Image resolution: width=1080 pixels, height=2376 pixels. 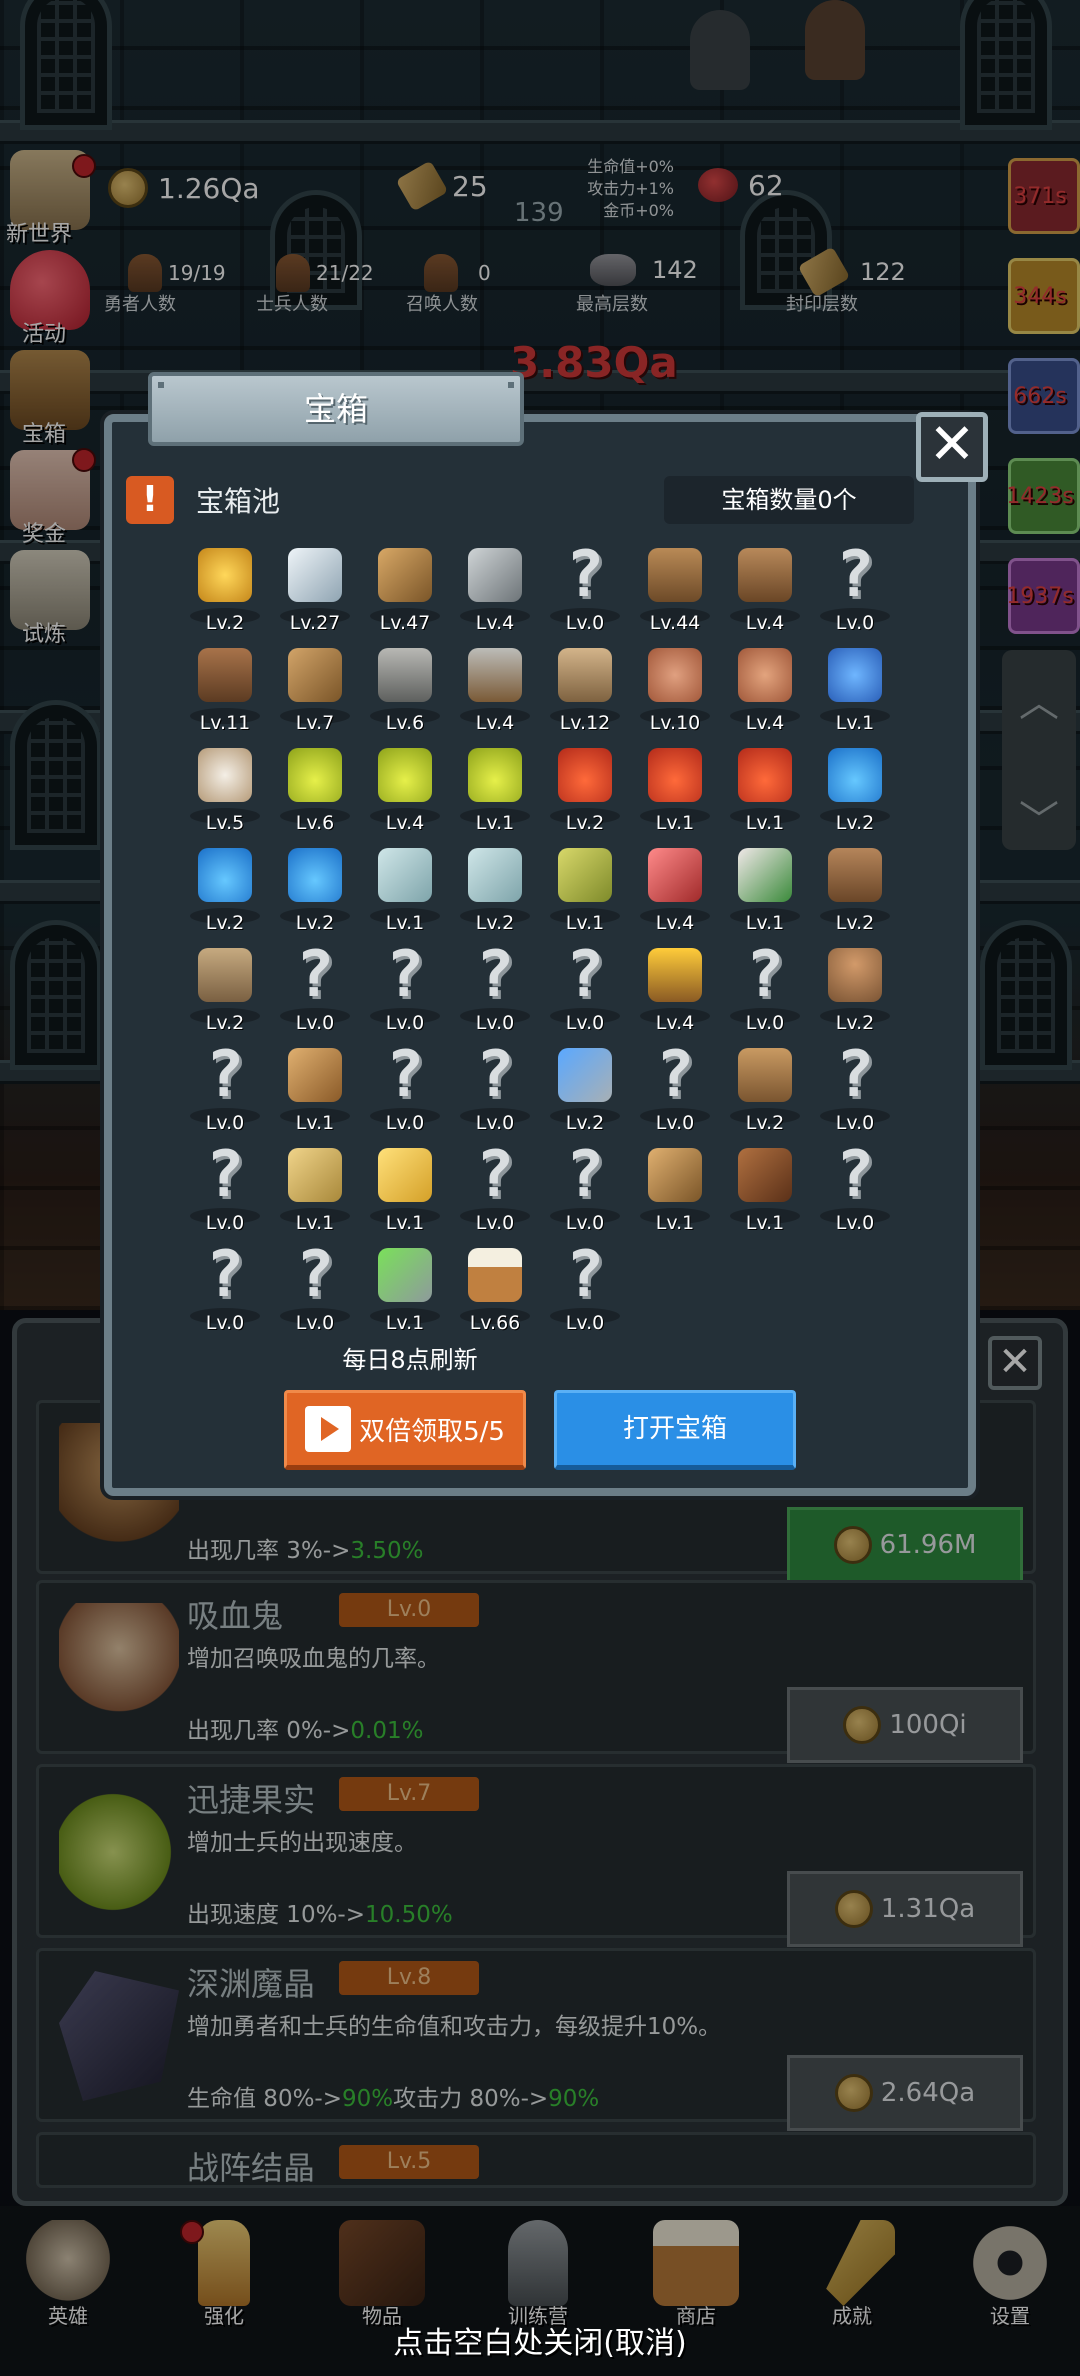 I want to click on modal-close-button: ✕, so click(x=952, y=447).